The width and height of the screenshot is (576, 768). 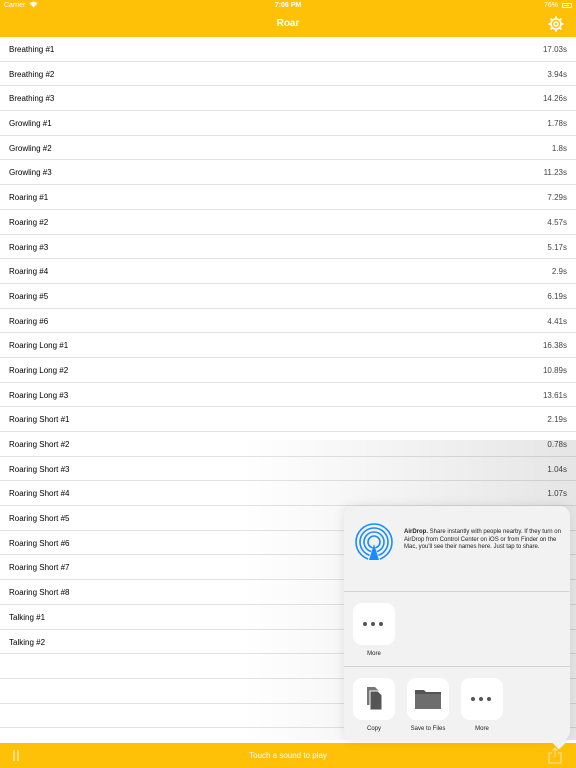 I want to click on sound-duration: 10.89s, so click(x=554, y=370).